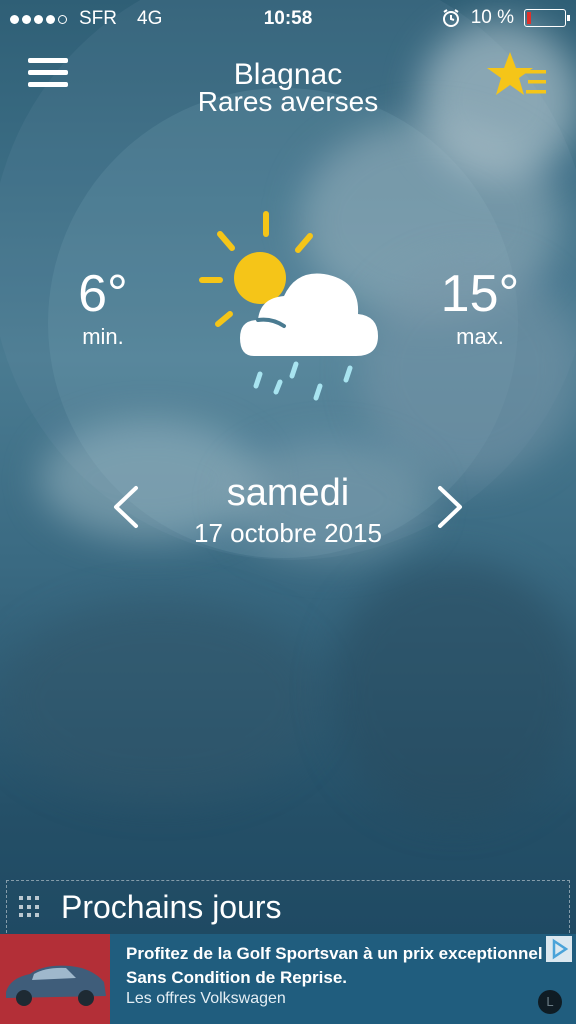 The image size is (576, 1024). Describe the element at coordinates (288, 19) in the screenshot. I see `status-bar: SFR 4G 10:58 10 %` at that location.